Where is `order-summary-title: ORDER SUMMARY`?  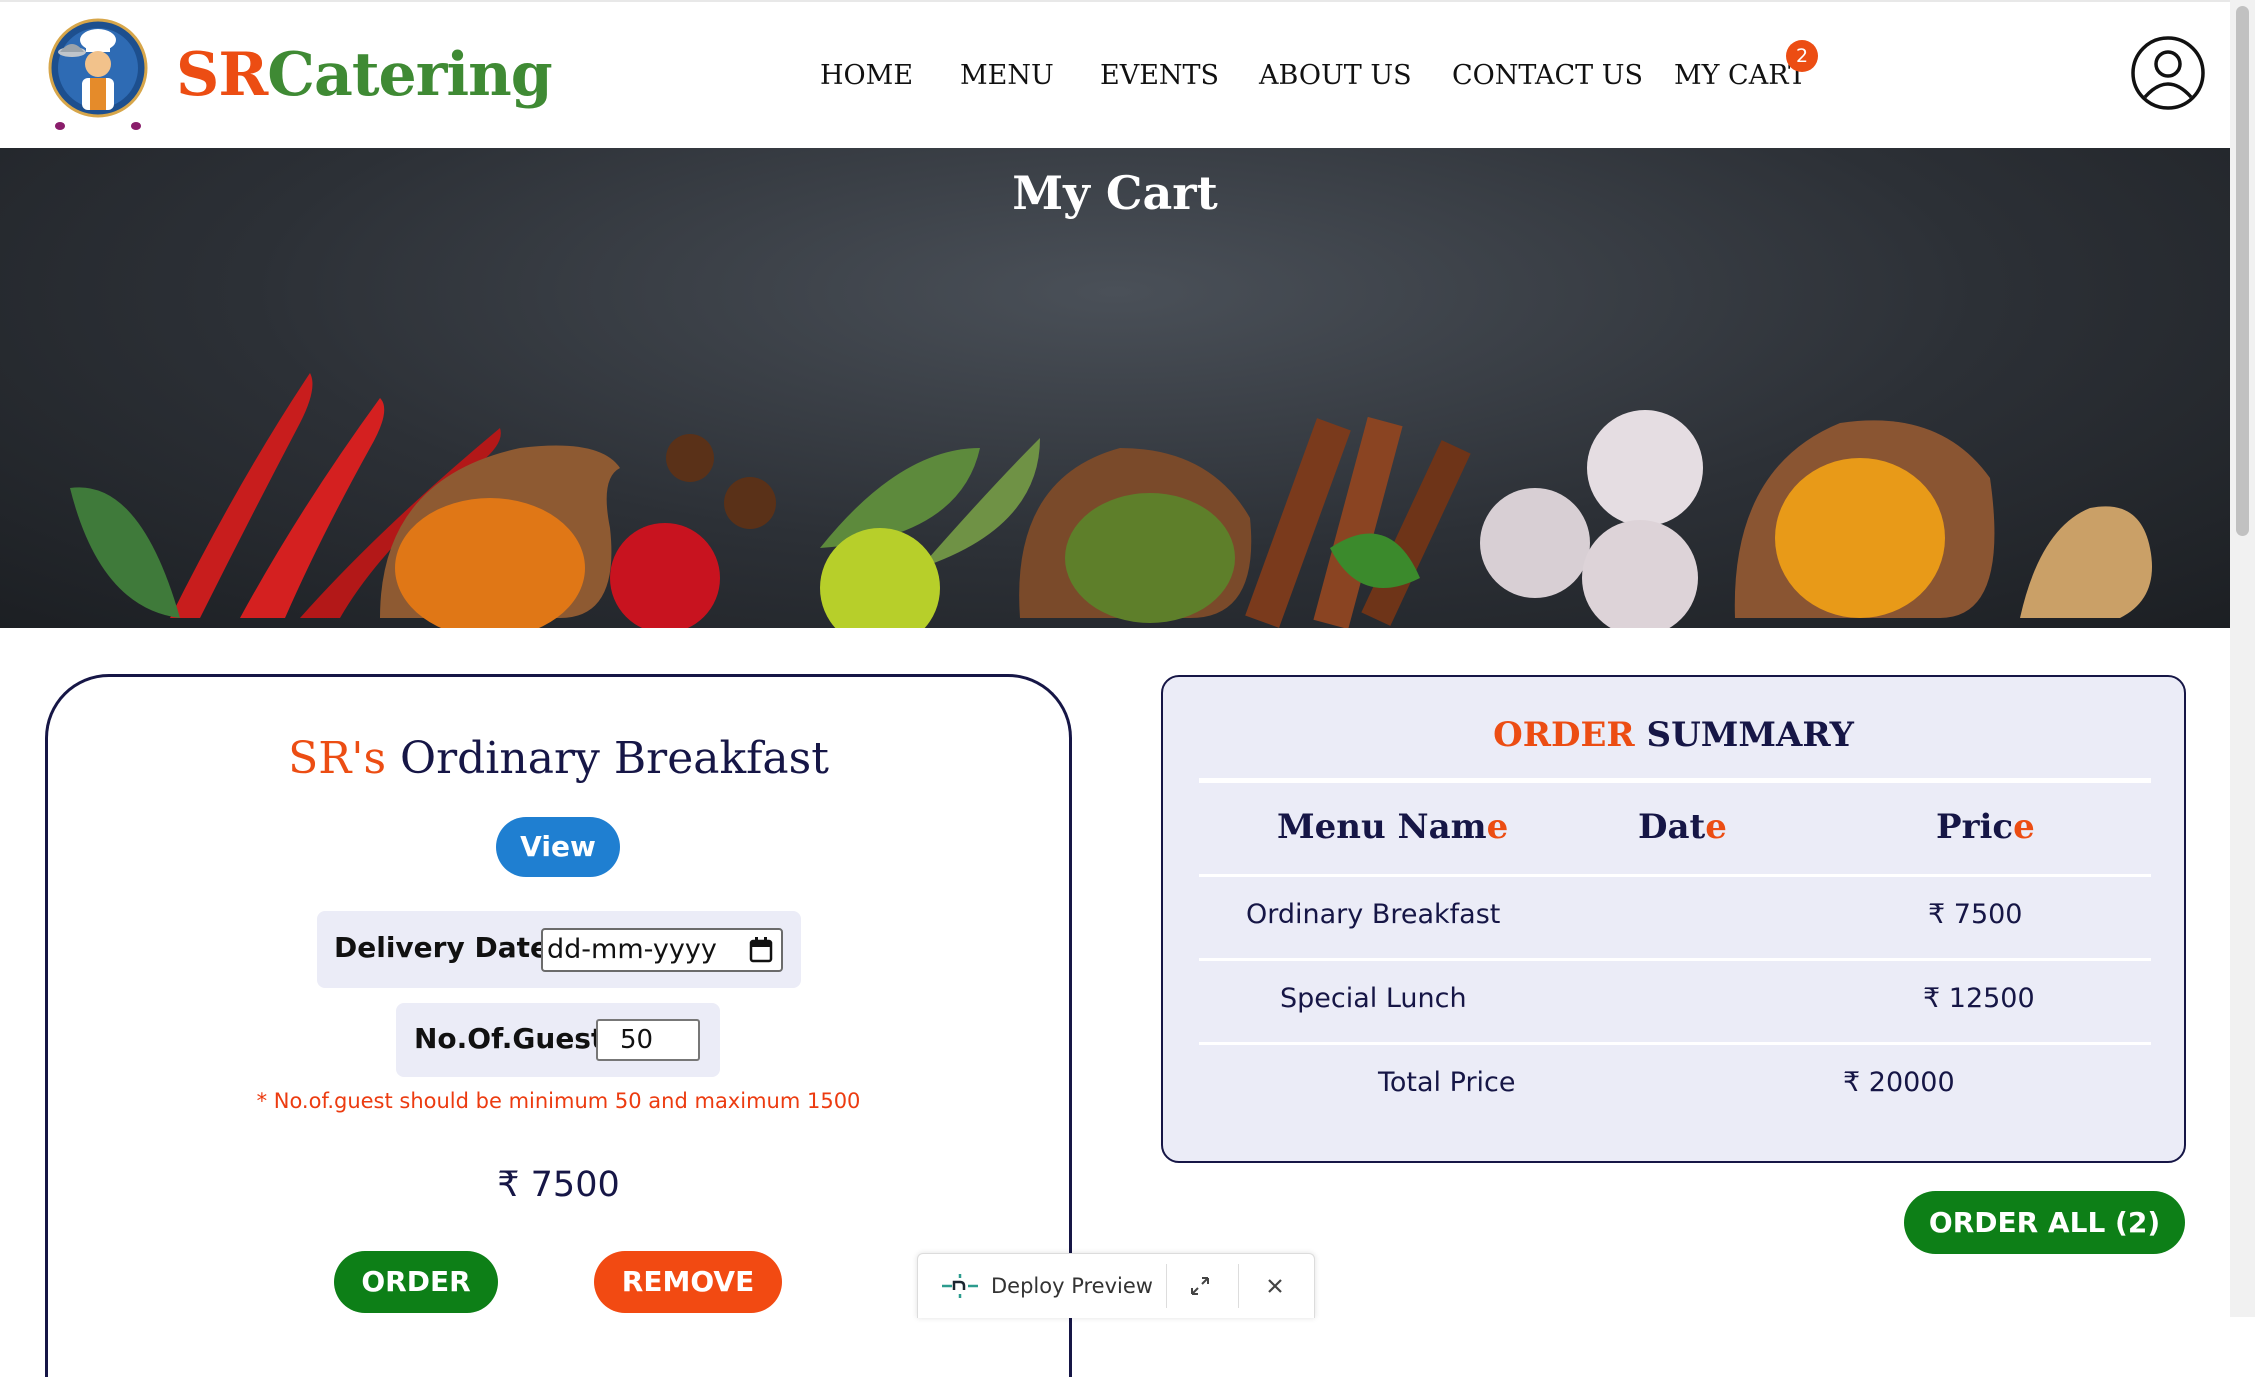
order-summary-title: ORDER SUMMARY is located at coordinates (1673, 735).